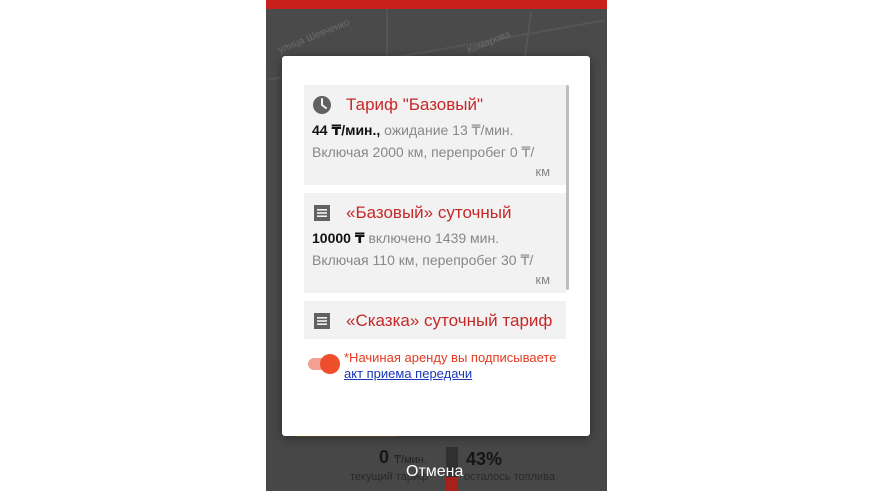 Image resolution: width=872 pixels, height=491 pixels. Describe the element at coordinates (484, 459) in the screenshot. I see `fuel-percent: 43%` at that location.